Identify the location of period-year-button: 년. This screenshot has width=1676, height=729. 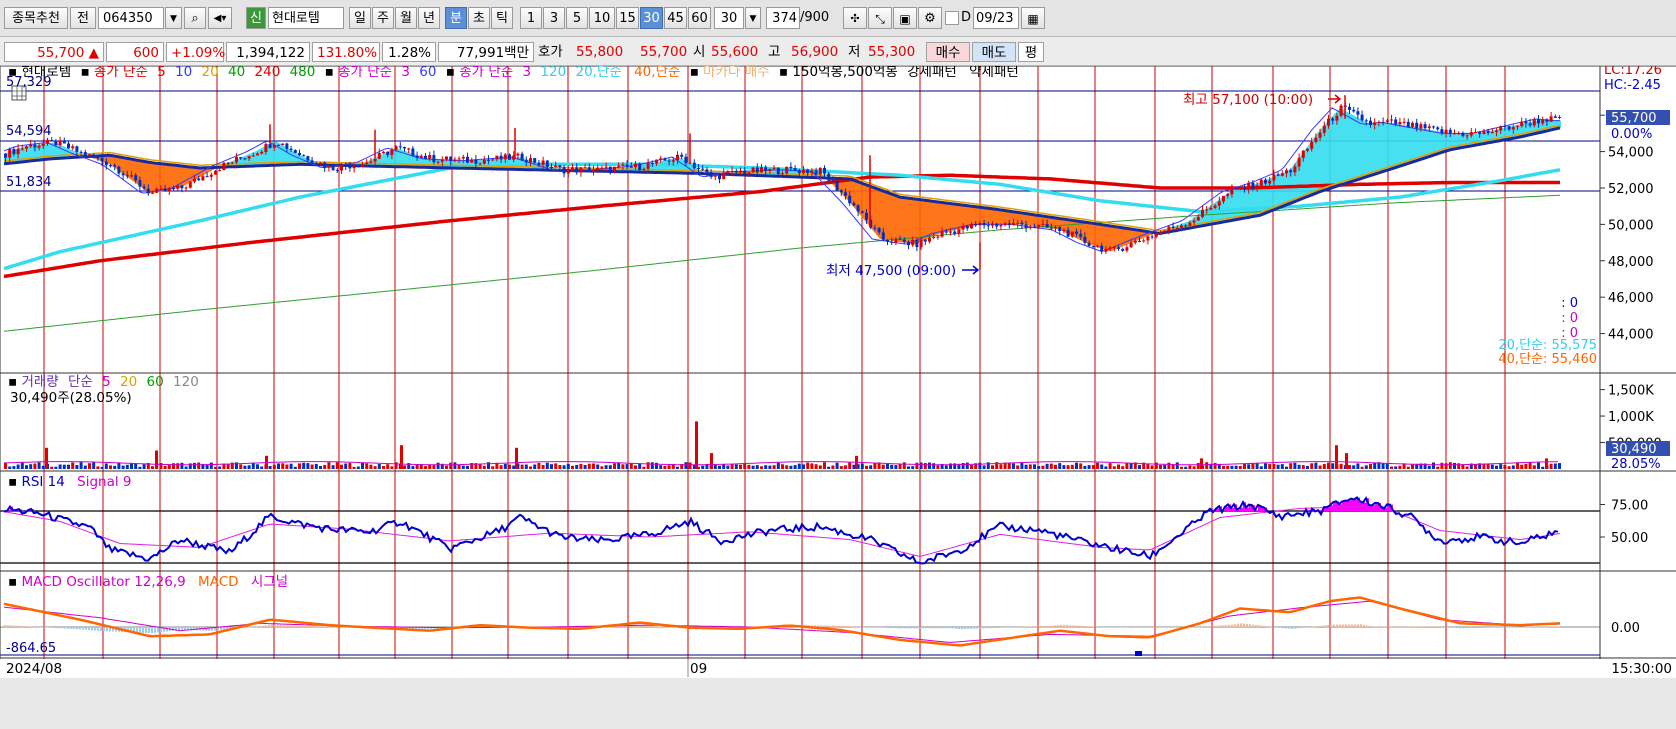
(429, 18).